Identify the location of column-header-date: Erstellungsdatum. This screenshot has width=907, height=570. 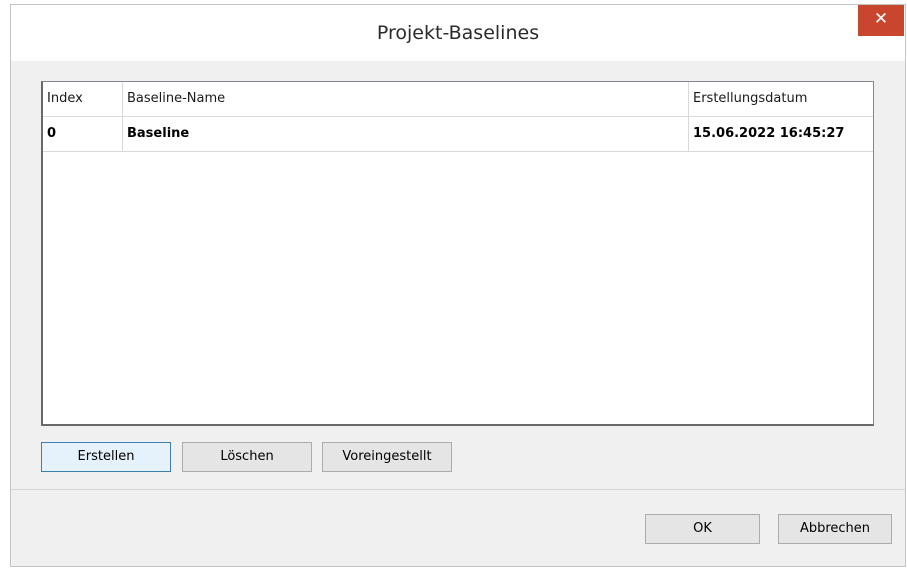
(781, 99).